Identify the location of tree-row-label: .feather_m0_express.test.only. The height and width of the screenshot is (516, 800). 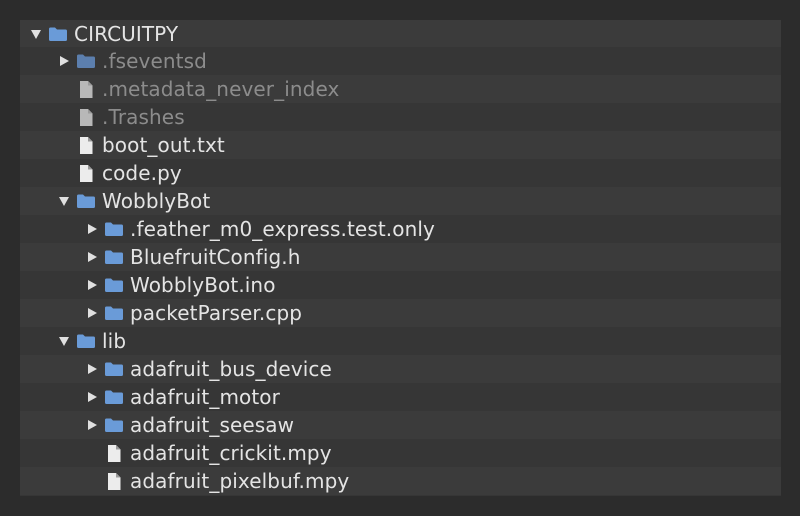
(282, 229).